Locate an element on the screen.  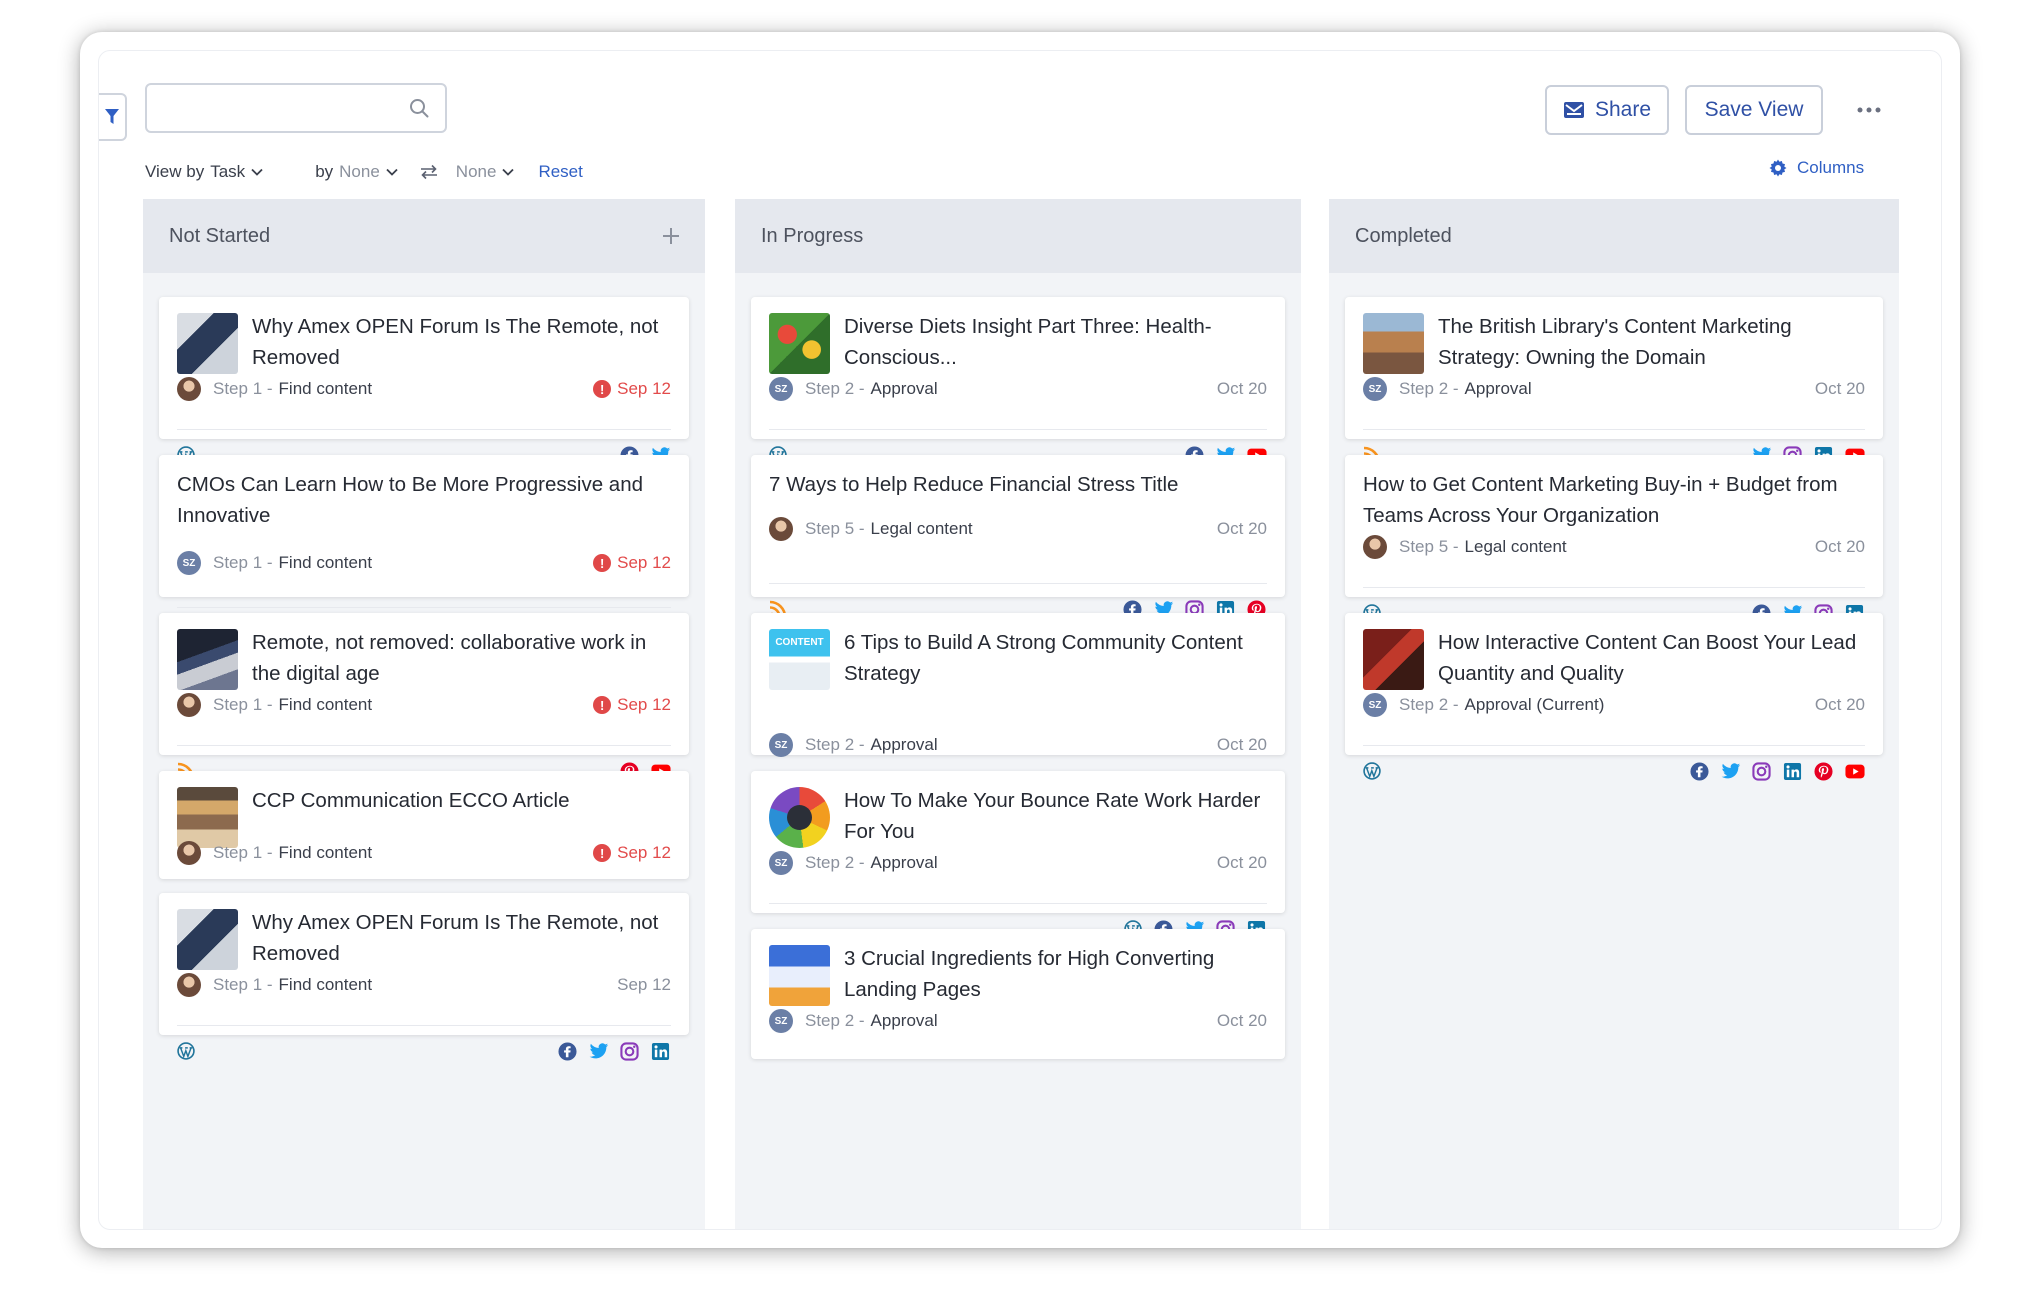
search-box is located at coordinates (296, 108).